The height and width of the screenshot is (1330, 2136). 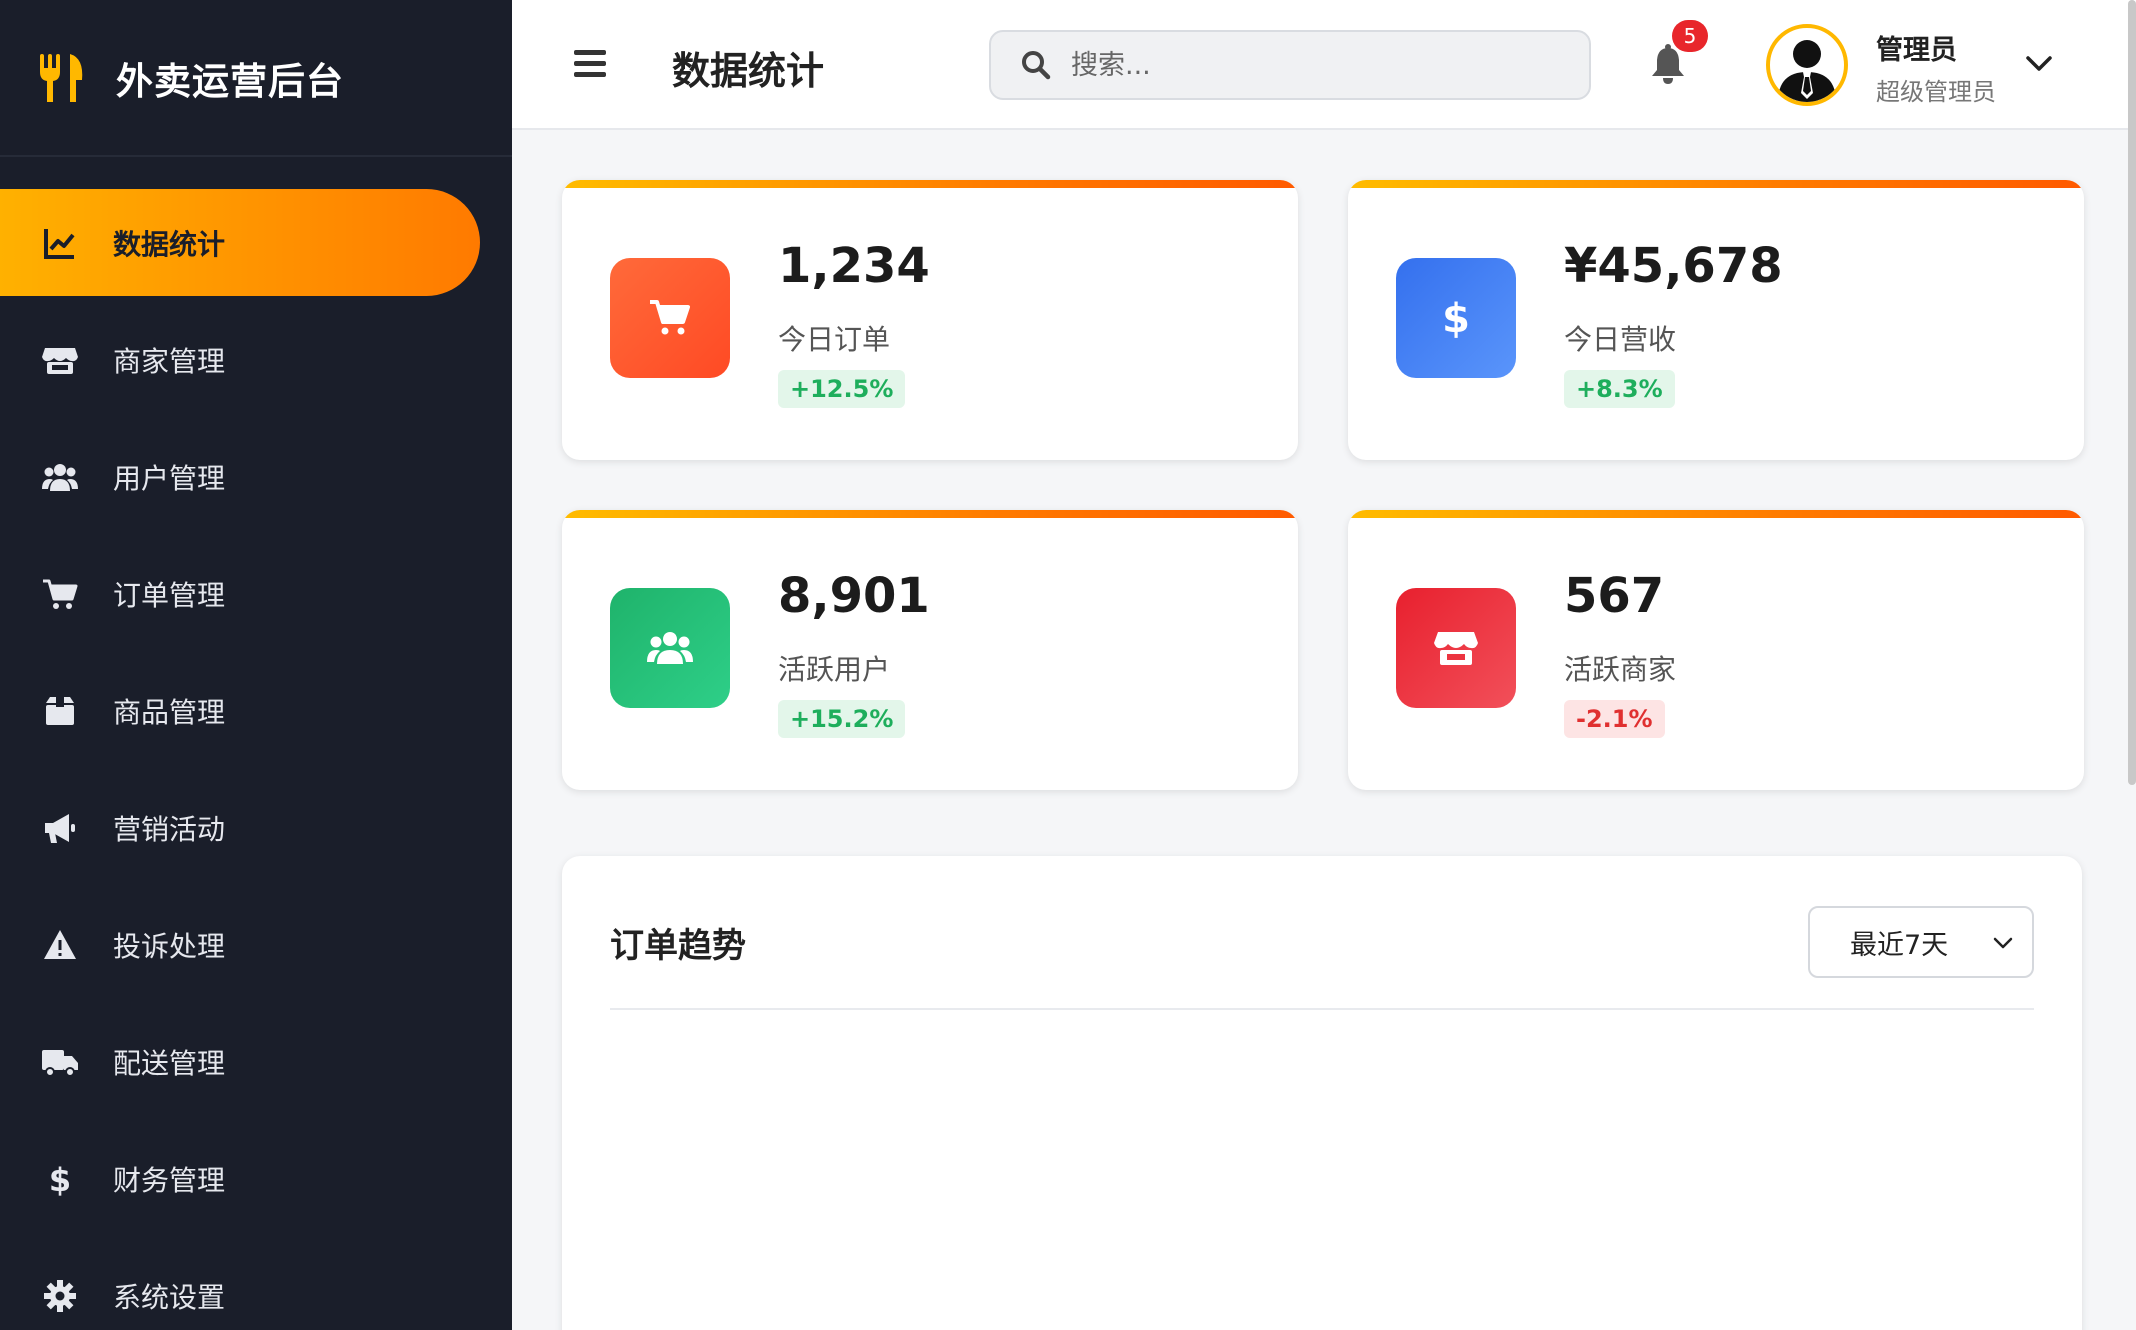 What do you see at coordinates (256, 944) in the screenshot?
I see `sidebar-item-complaints: 投诉处理` at bounding box center [256, 944].